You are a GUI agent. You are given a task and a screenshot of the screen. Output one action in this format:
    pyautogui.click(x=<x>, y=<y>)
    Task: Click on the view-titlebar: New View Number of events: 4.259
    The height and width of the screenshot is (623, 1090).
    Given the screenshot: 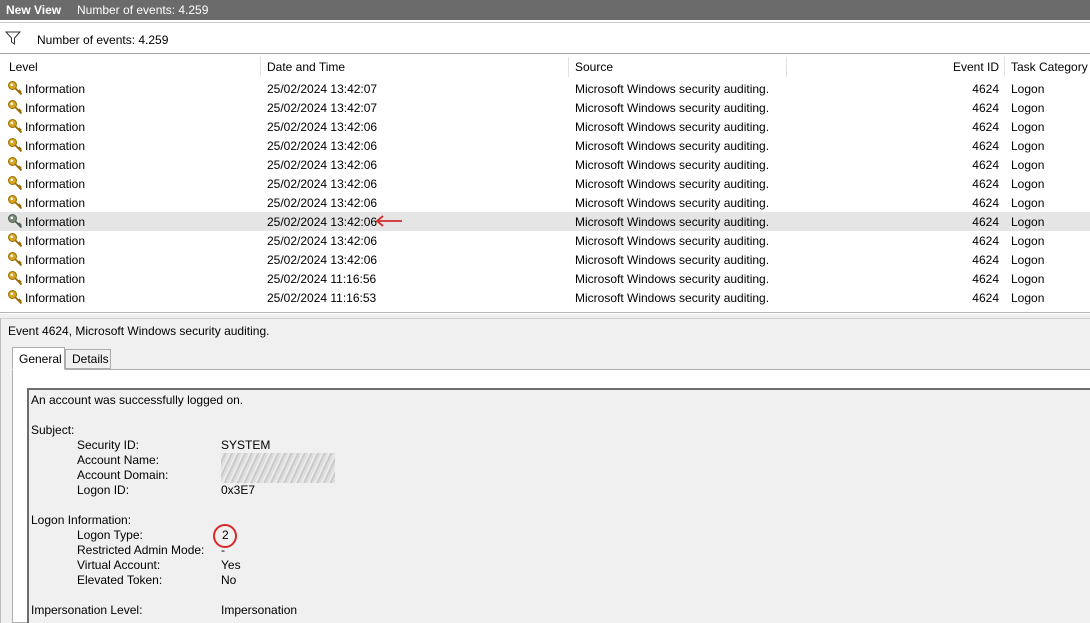 What is the action you would take?
    pyautogui.click(x=545, y=10)
    